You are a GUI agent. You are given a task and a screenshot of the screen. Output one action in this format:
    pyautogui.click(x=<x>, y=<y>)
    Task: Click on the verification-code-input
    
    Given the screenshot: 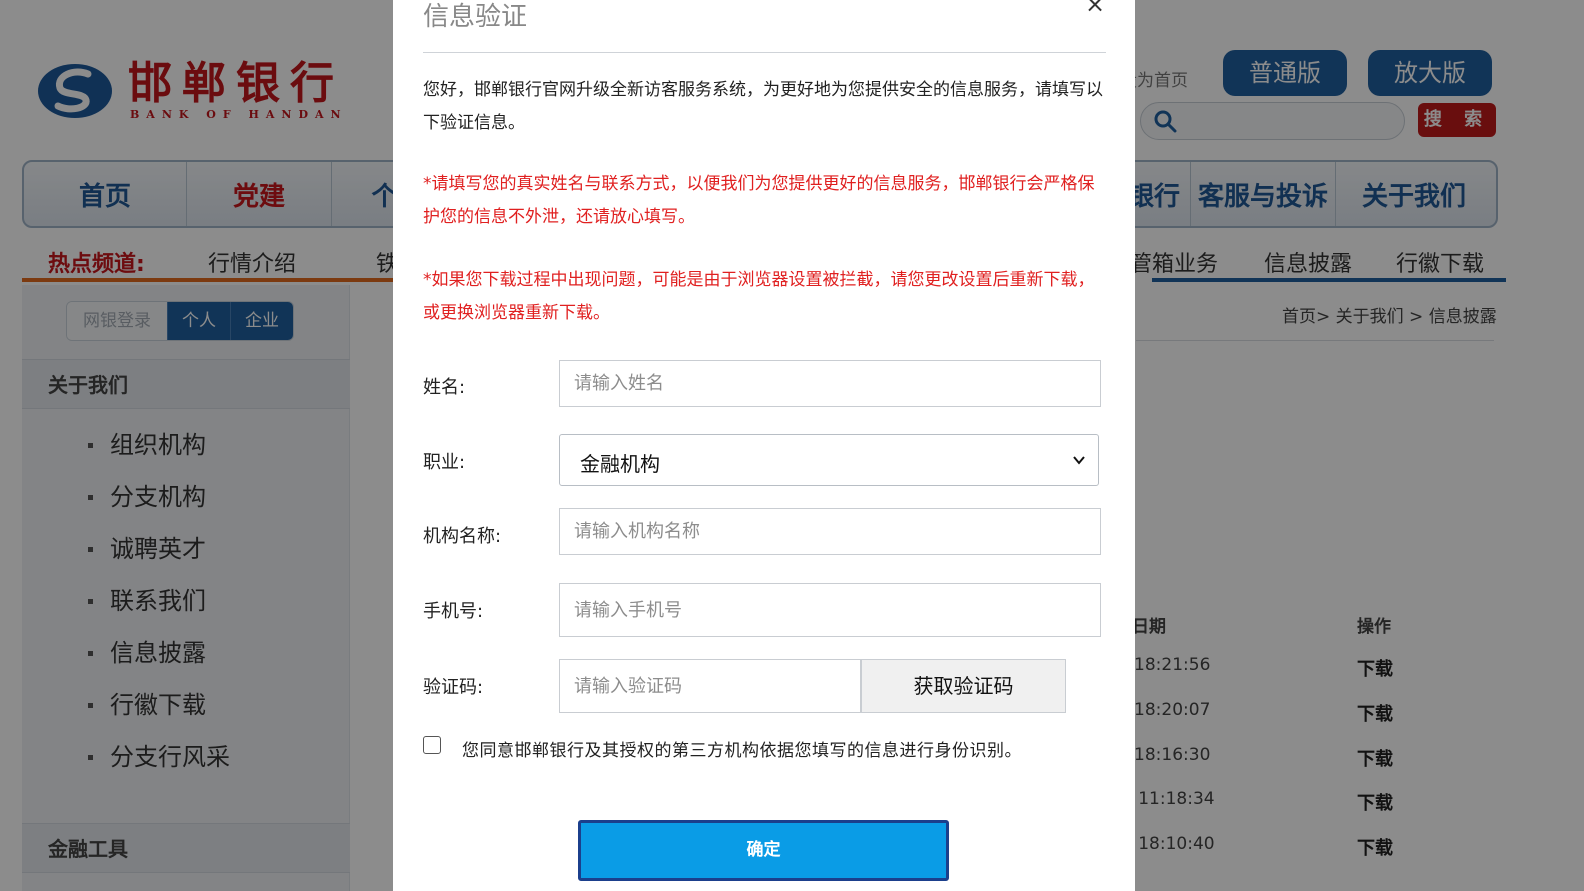 What is the action you would take?
    pyautogui.click(x=710, y=686)
    